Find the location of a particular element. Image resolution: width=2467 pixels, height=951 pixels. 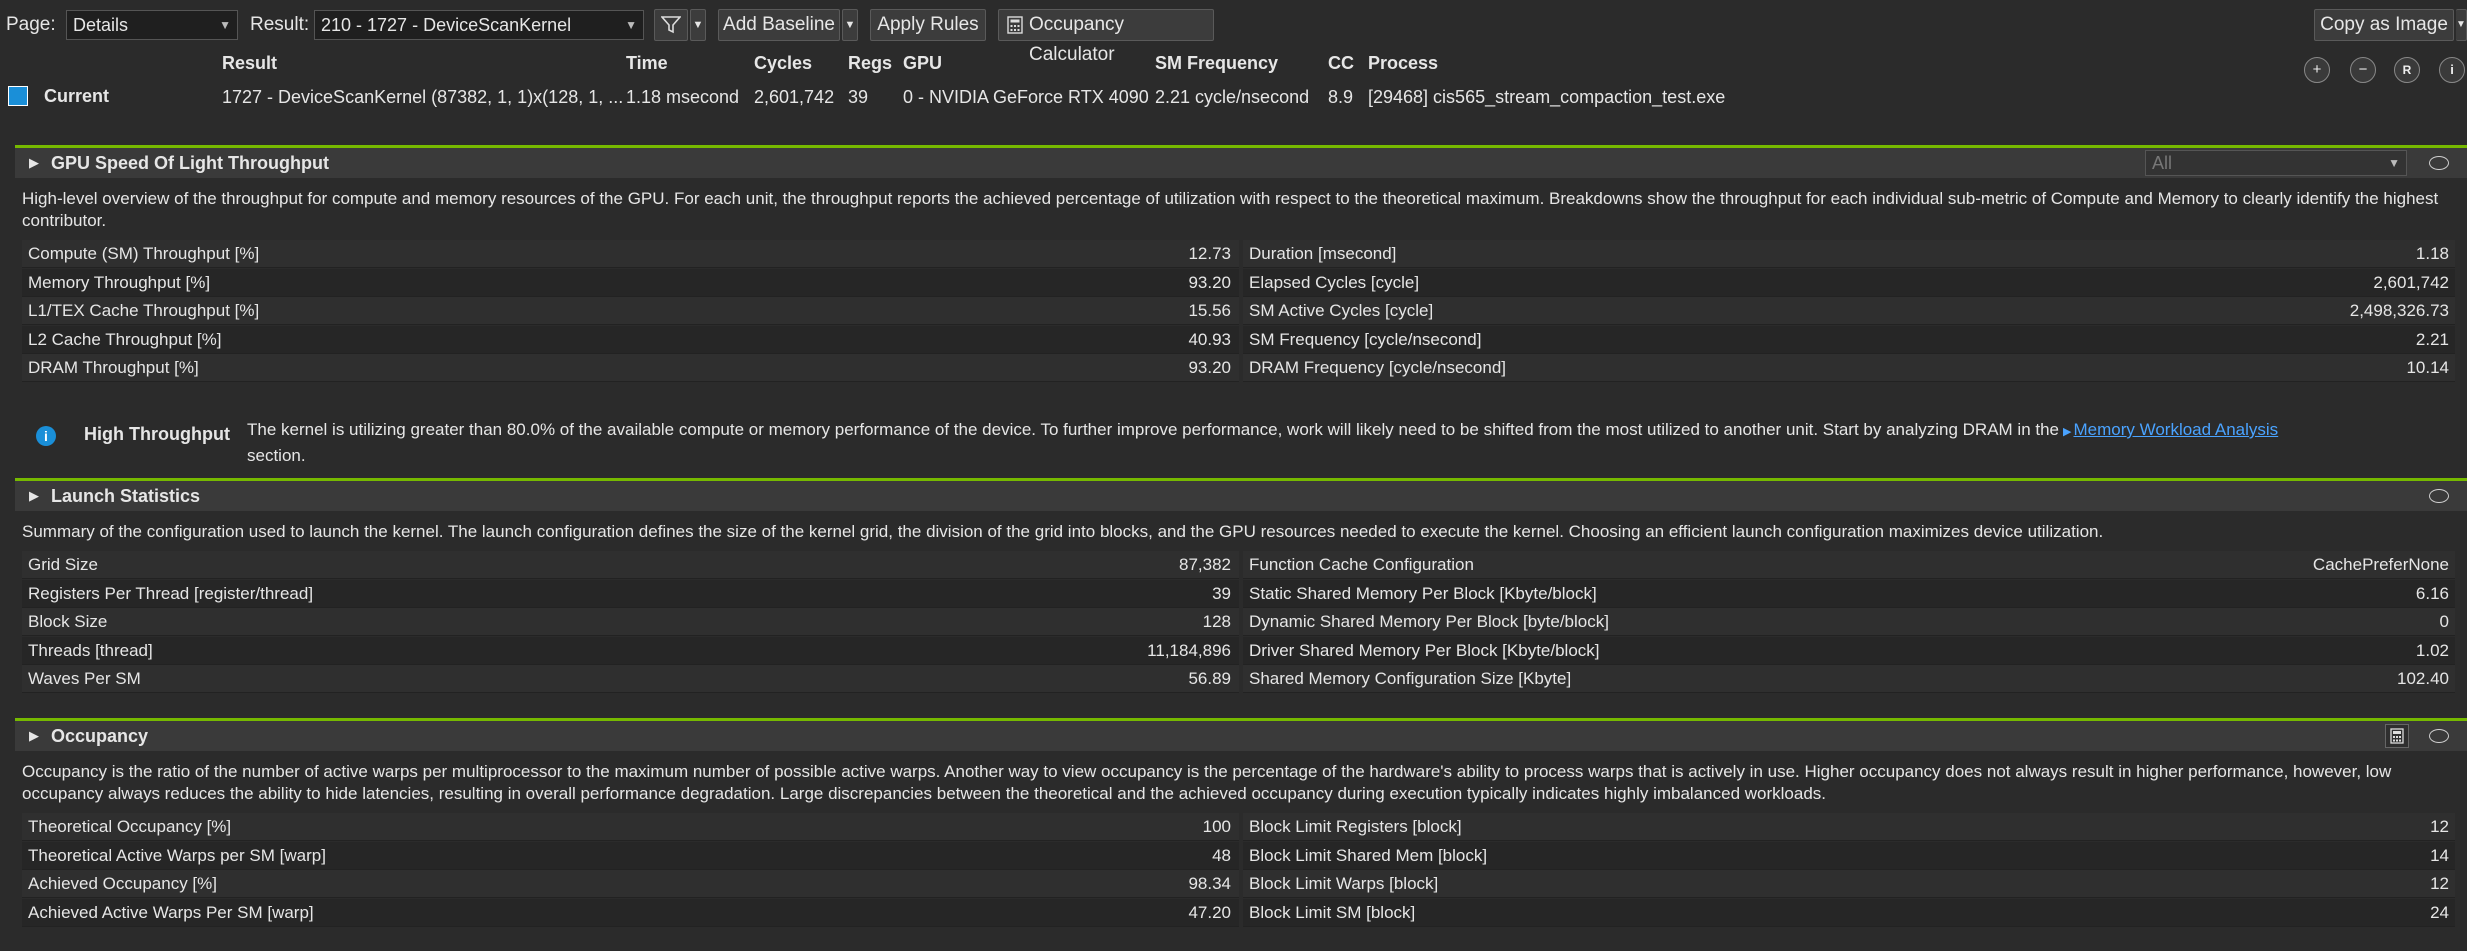

metric-row: L2 Cache Throughput [%] 40.93 is located at coordinates (630, 339).